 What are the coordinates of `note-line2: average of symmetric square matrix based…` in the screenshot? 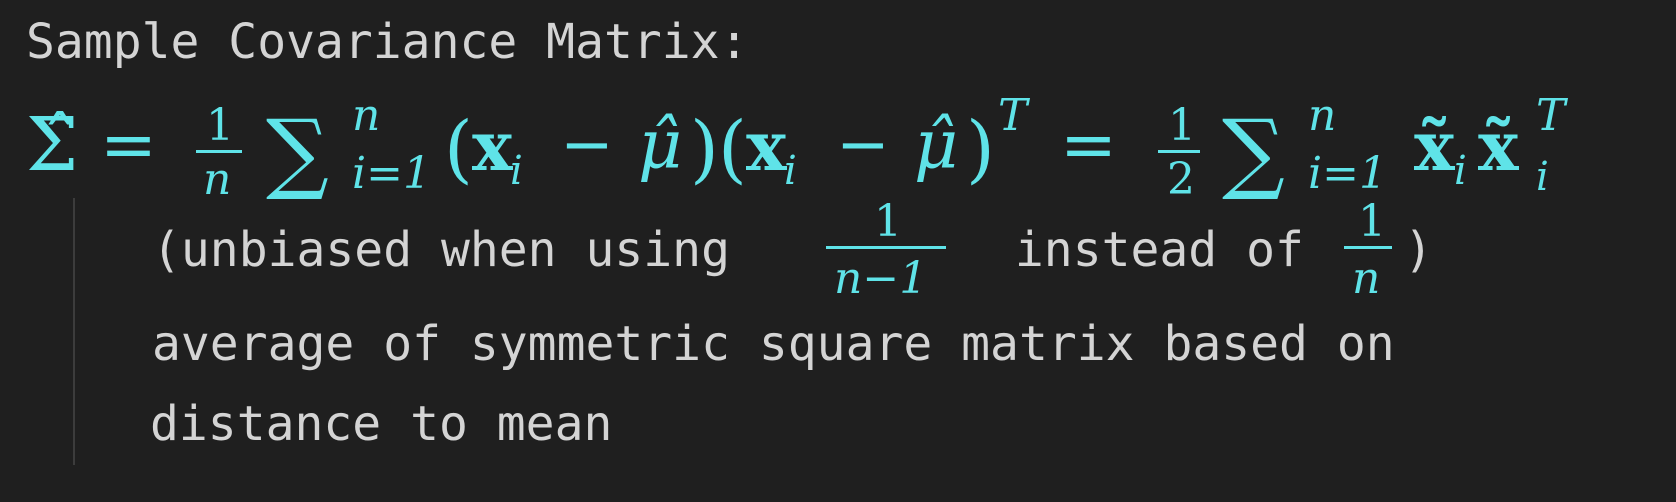 It's located at (773, 344).